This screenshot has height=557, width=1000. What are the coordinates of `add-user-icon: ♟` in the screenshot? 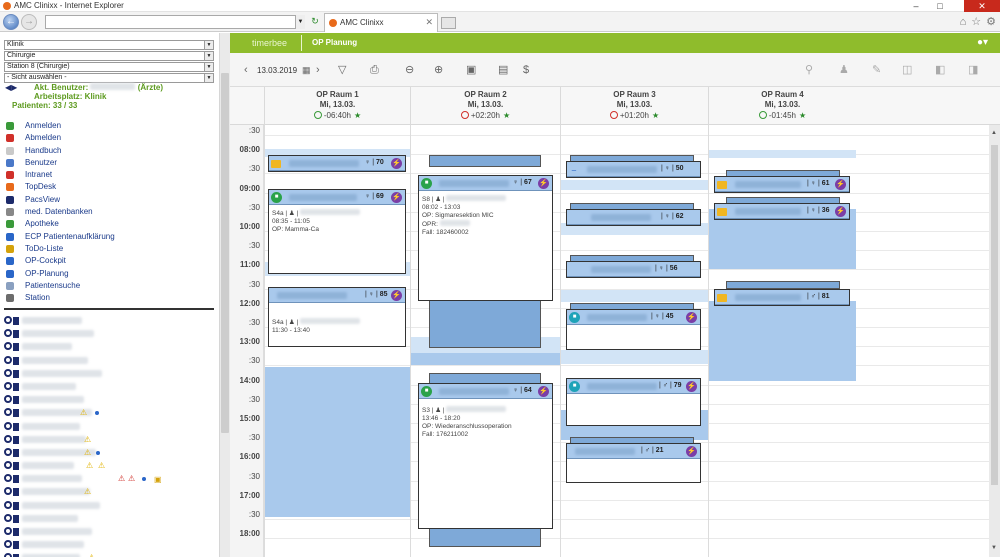 It's located at (844, 70).